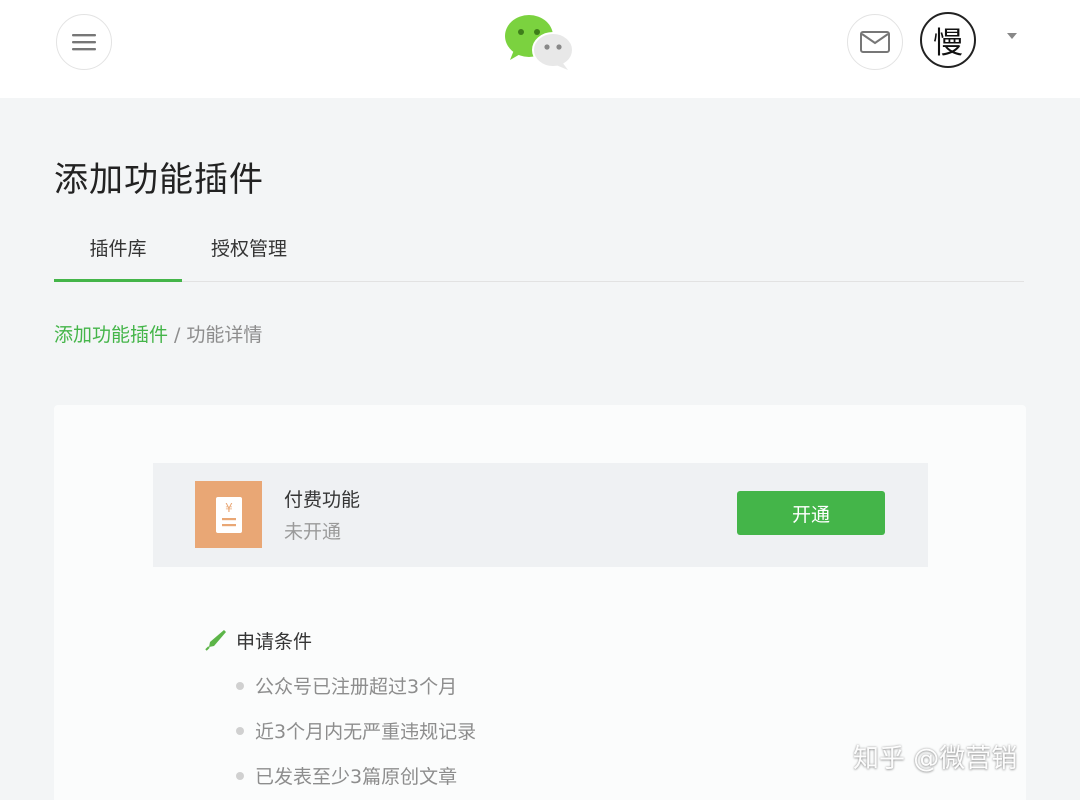  What do you see at coordinates (249, 252) in the screenshot?
I see `tab-authorization-management: 授权管理` at bounding box center [249, 252].